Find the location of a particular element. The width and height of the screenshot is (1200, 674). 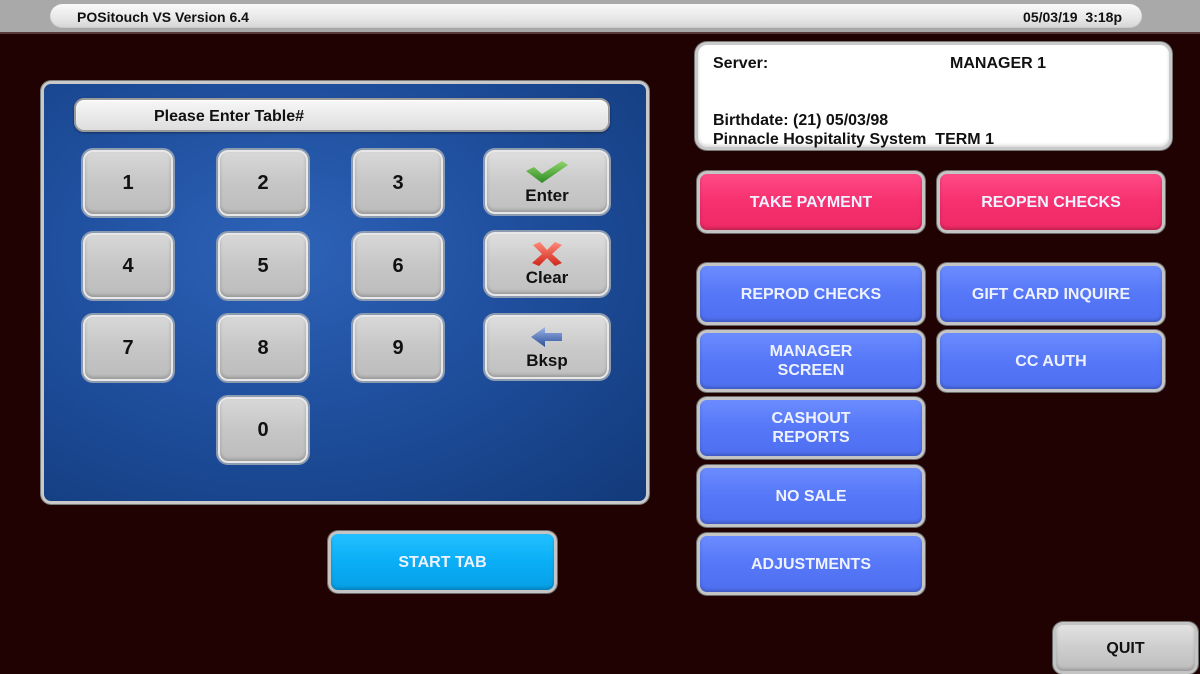

birthdate: Birthdate: (21) 05/03/98 is located at coordinates (801, 120).